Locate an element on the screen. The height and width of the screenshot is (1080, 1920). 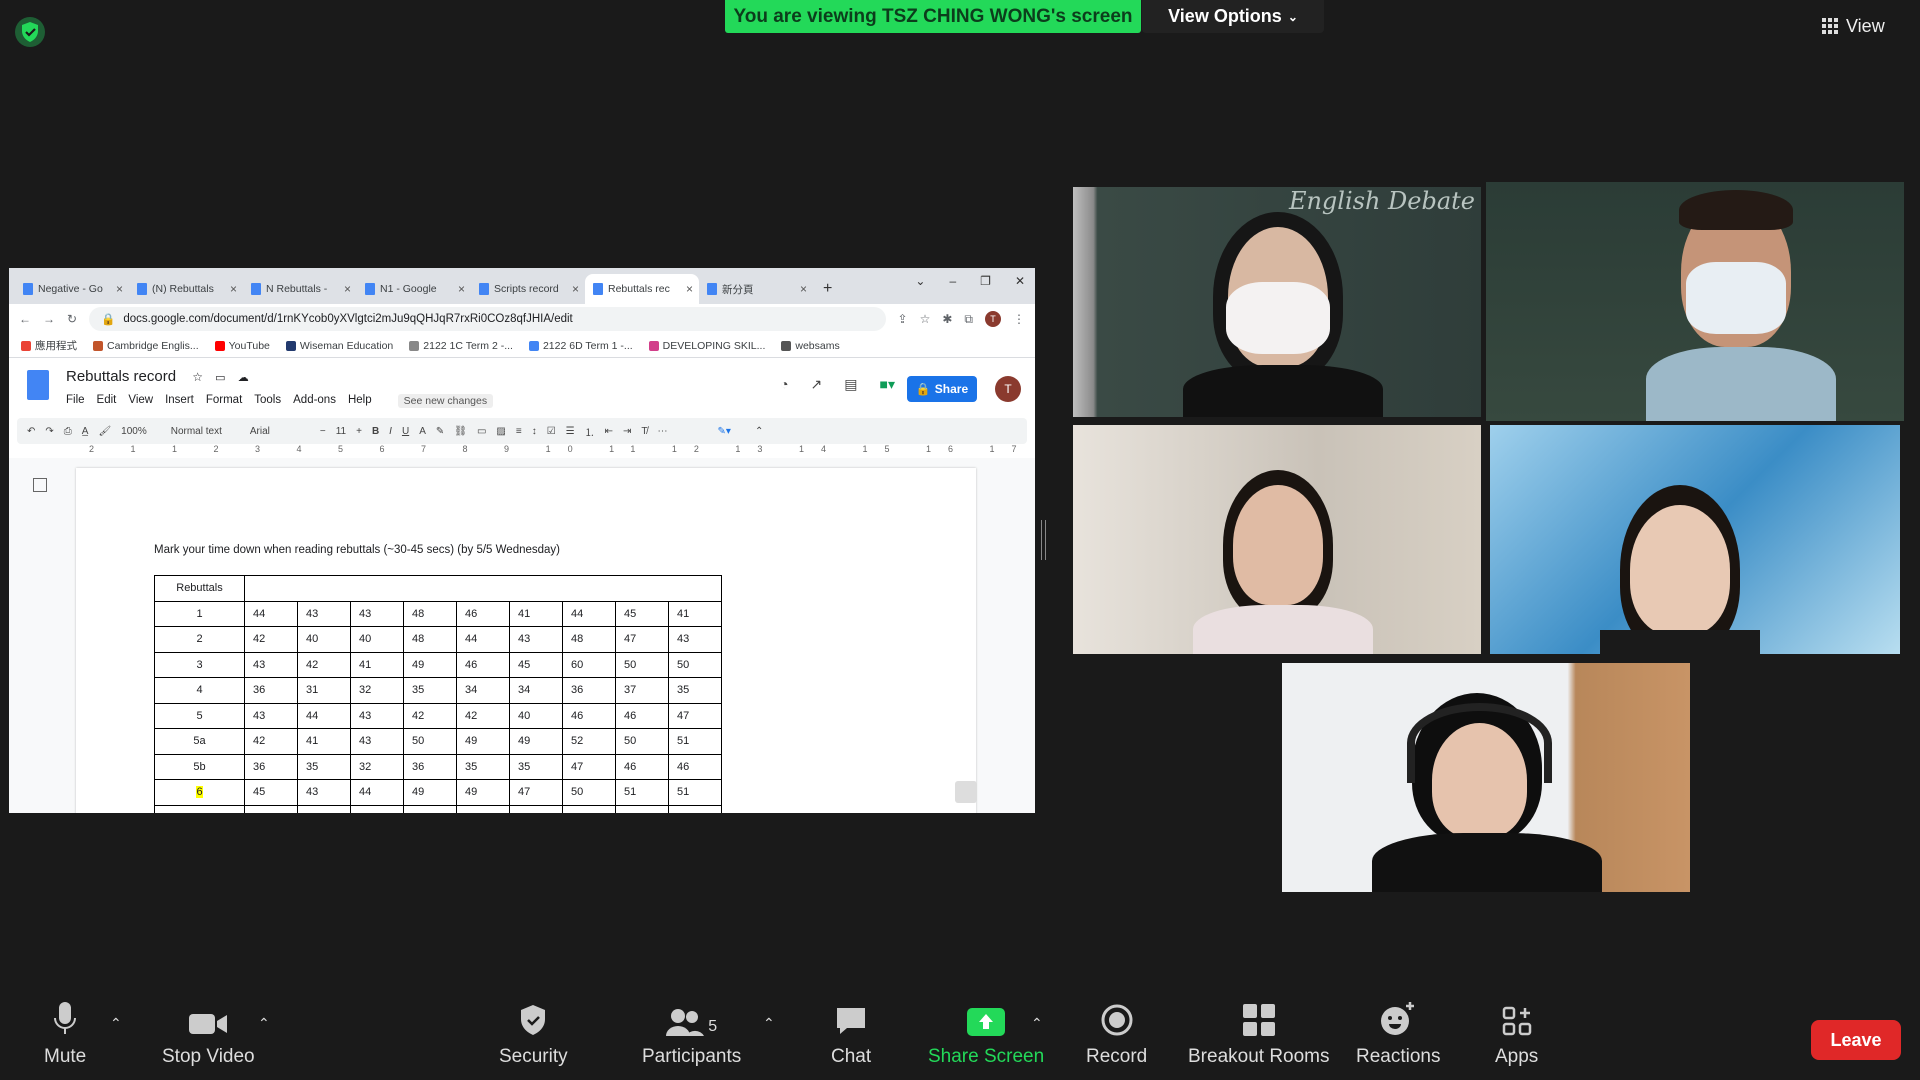
row-label-cell: 5b is located at coordinates (199, 766).